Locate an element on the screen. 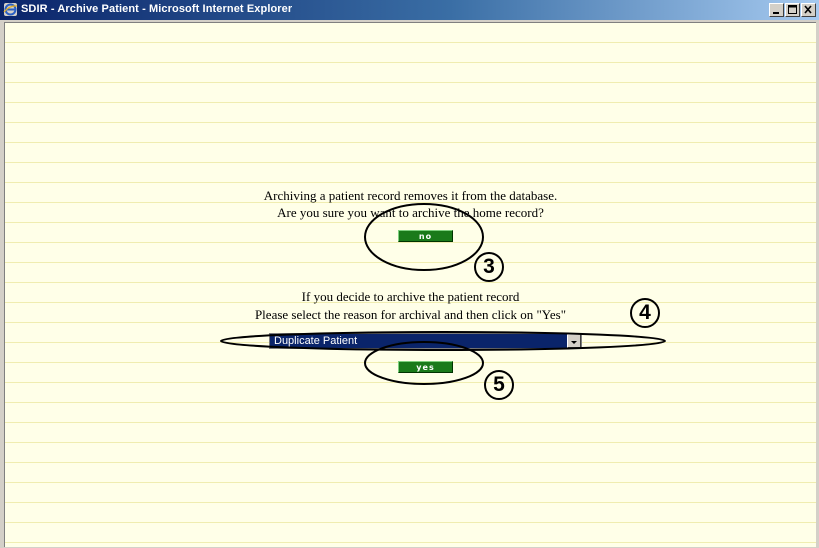 This screenshot has width=819, height=548. chevron-down-icon is located at coordinates (574, 342).